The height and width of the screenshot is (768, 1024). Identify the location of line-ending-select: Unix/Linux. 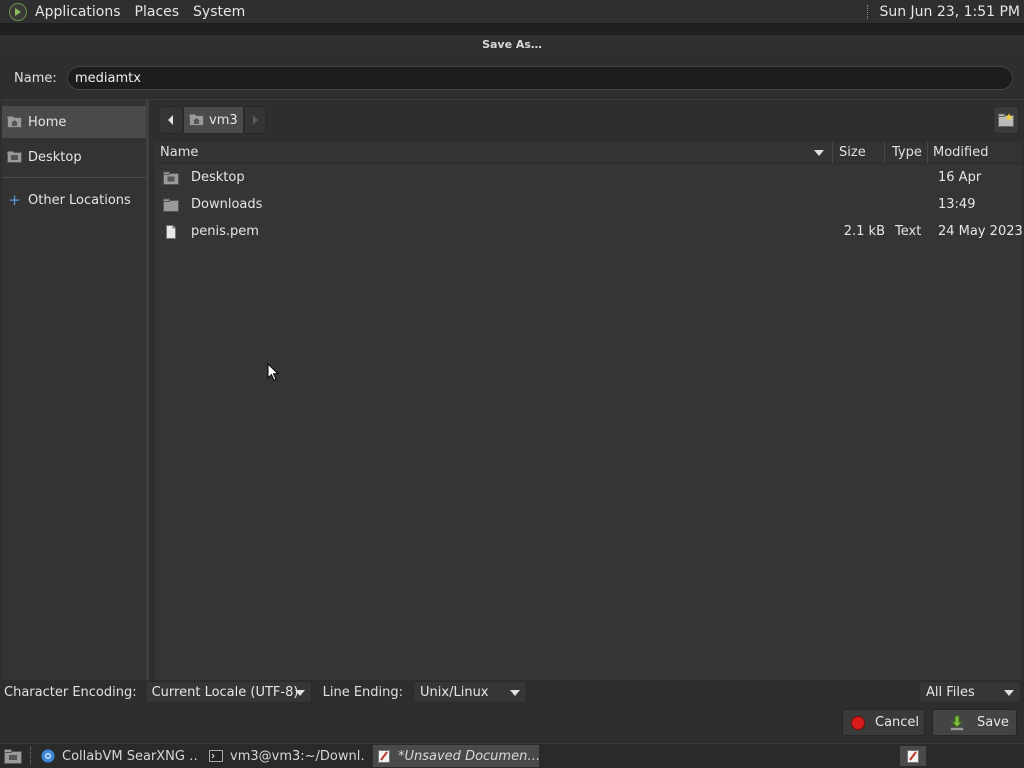
(470, 692).